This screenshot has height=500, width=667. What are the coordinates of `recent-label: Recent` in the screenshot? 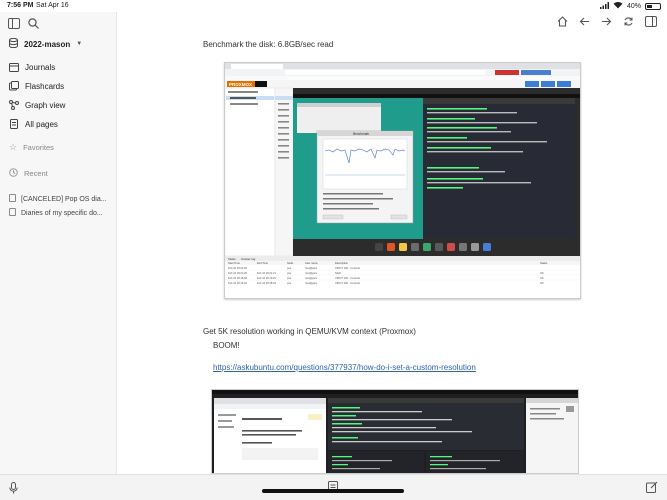 It's located at (36, 173).